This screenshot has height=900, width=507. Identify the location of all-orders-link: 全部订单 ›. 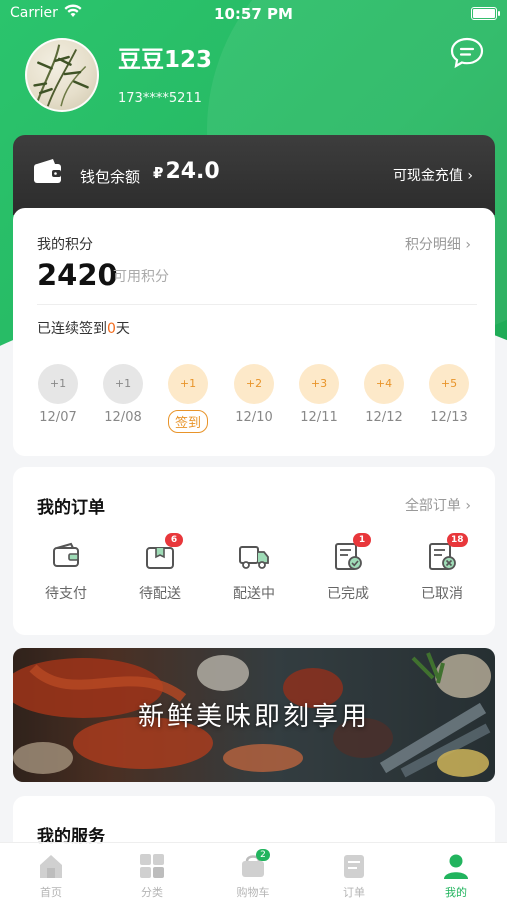
(438, 505).